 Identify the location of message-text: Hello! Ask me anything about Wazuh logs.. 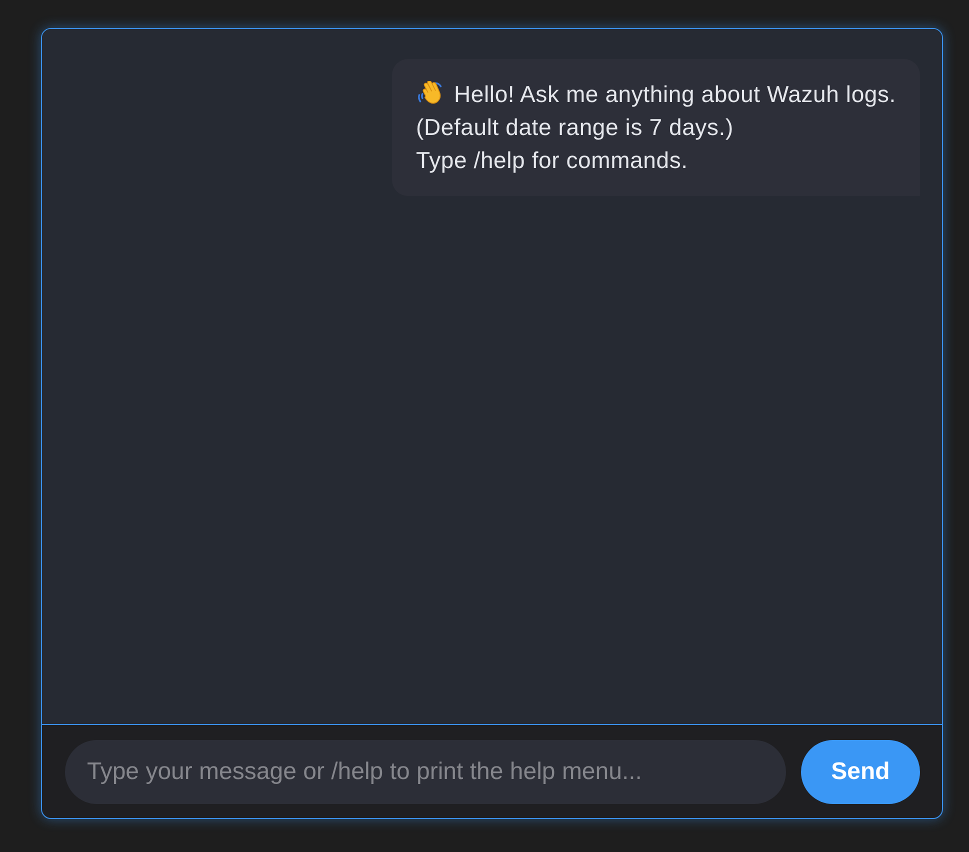
(675, 94).